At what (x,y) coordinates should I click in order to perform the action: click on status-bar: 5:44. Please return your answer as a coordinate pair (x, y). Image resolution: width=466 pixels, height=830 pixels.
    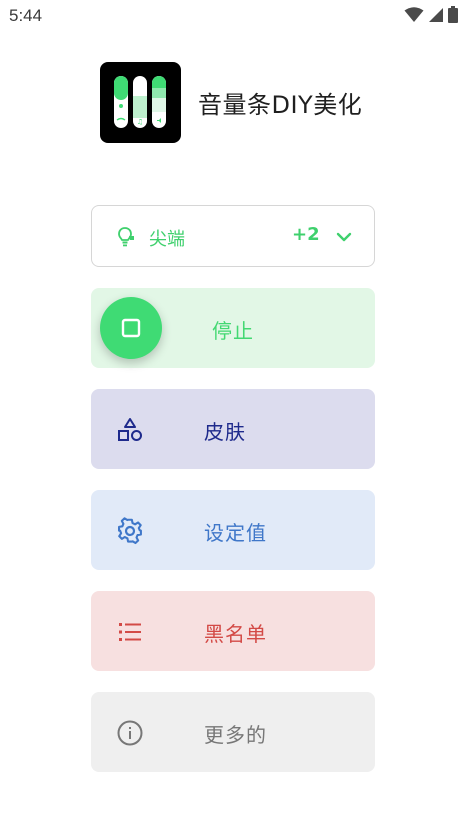
    Looking at the image, I should click on (233, 16).